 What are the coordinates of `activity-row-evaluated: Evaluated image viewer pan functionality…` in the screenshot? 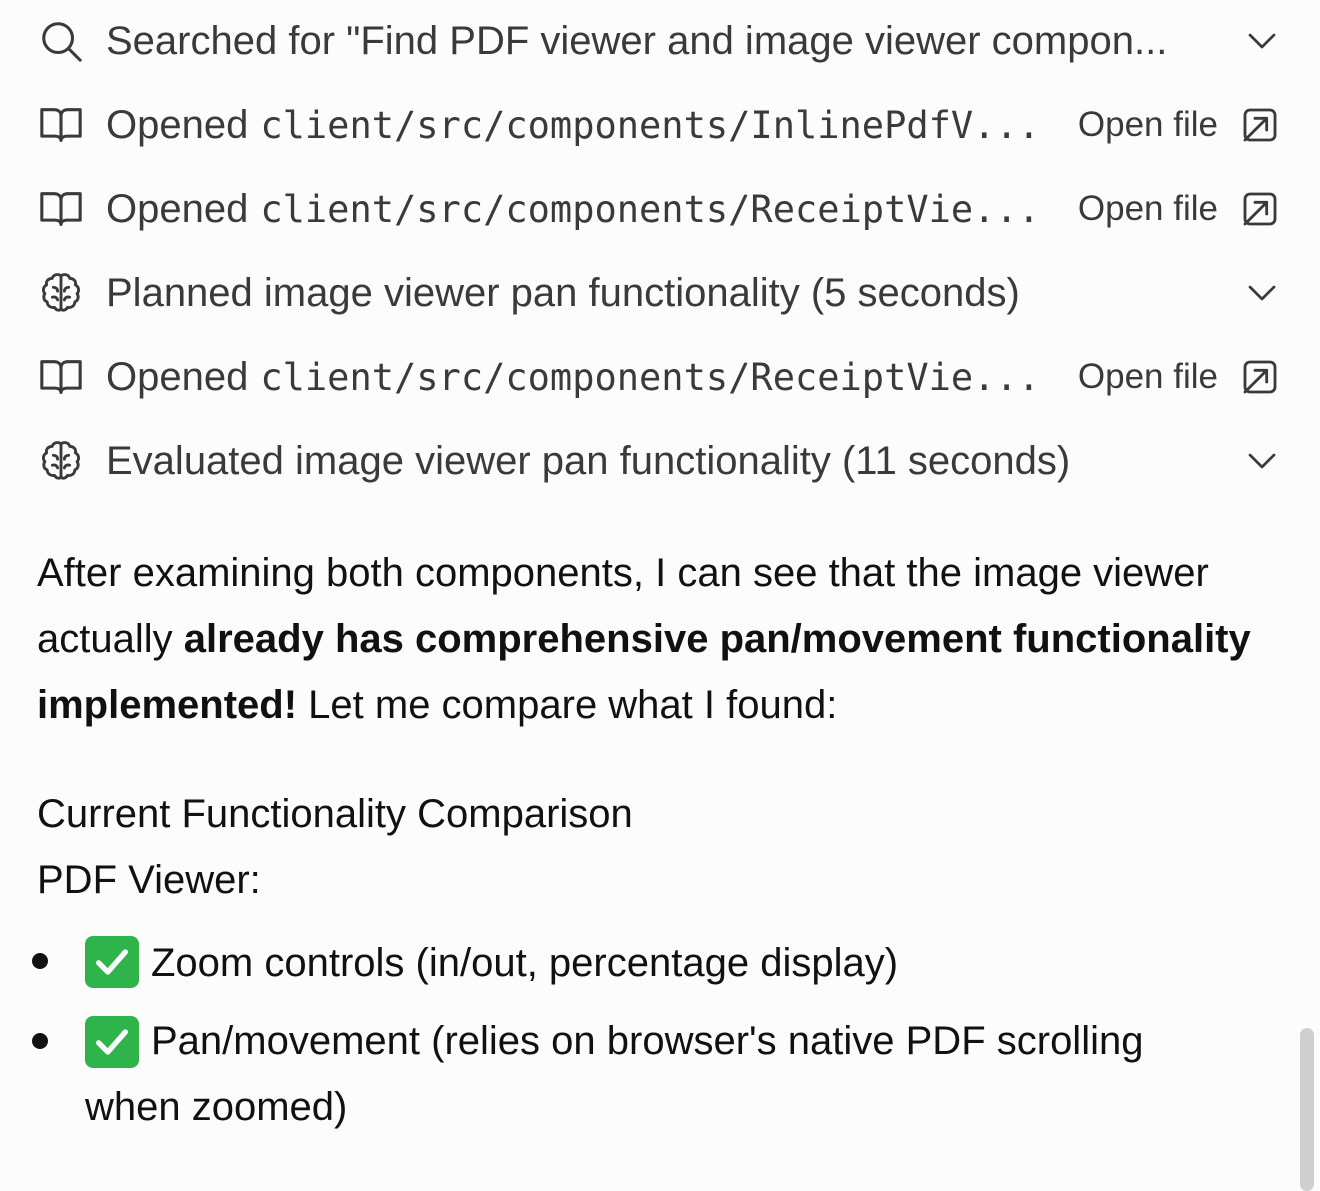 It's located at (659, 461).